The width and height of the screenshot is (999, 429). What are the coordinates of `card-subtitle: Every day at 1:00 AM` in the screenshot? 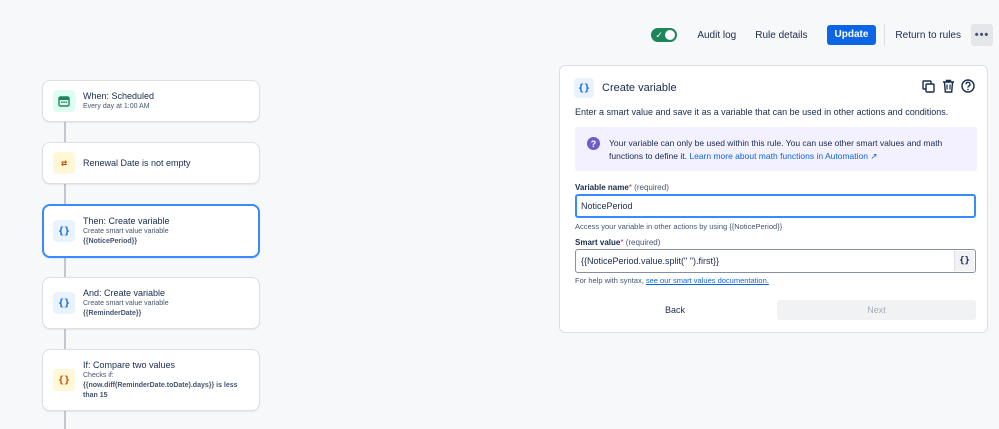 It's located at (116, 106).